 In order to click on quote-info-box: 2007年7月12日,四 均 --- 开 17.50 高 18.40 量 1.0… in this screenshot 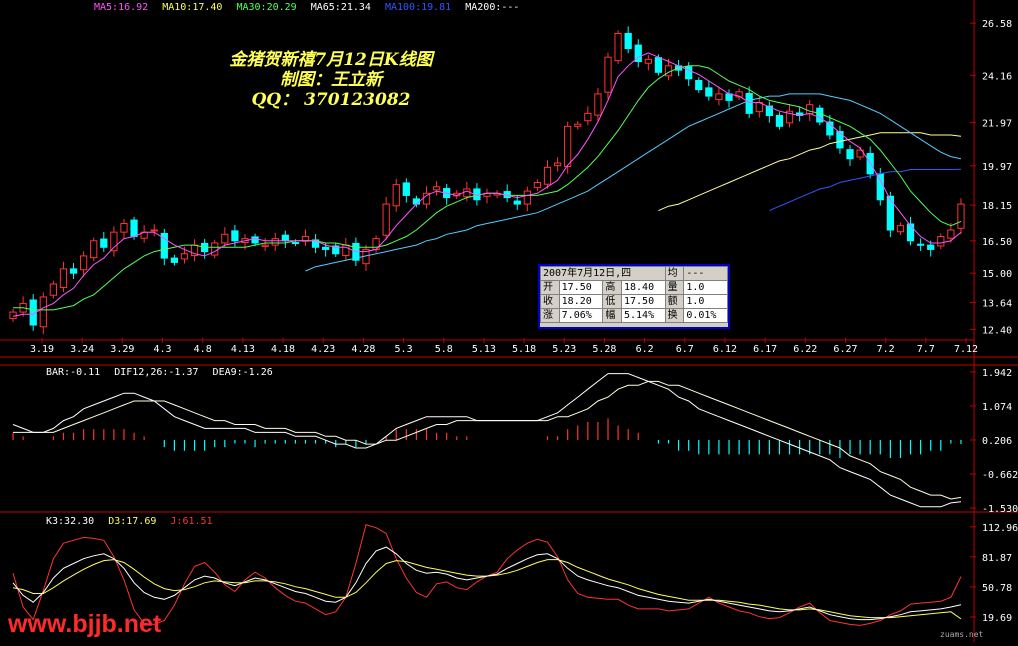, I will do `click(634, 296)`.